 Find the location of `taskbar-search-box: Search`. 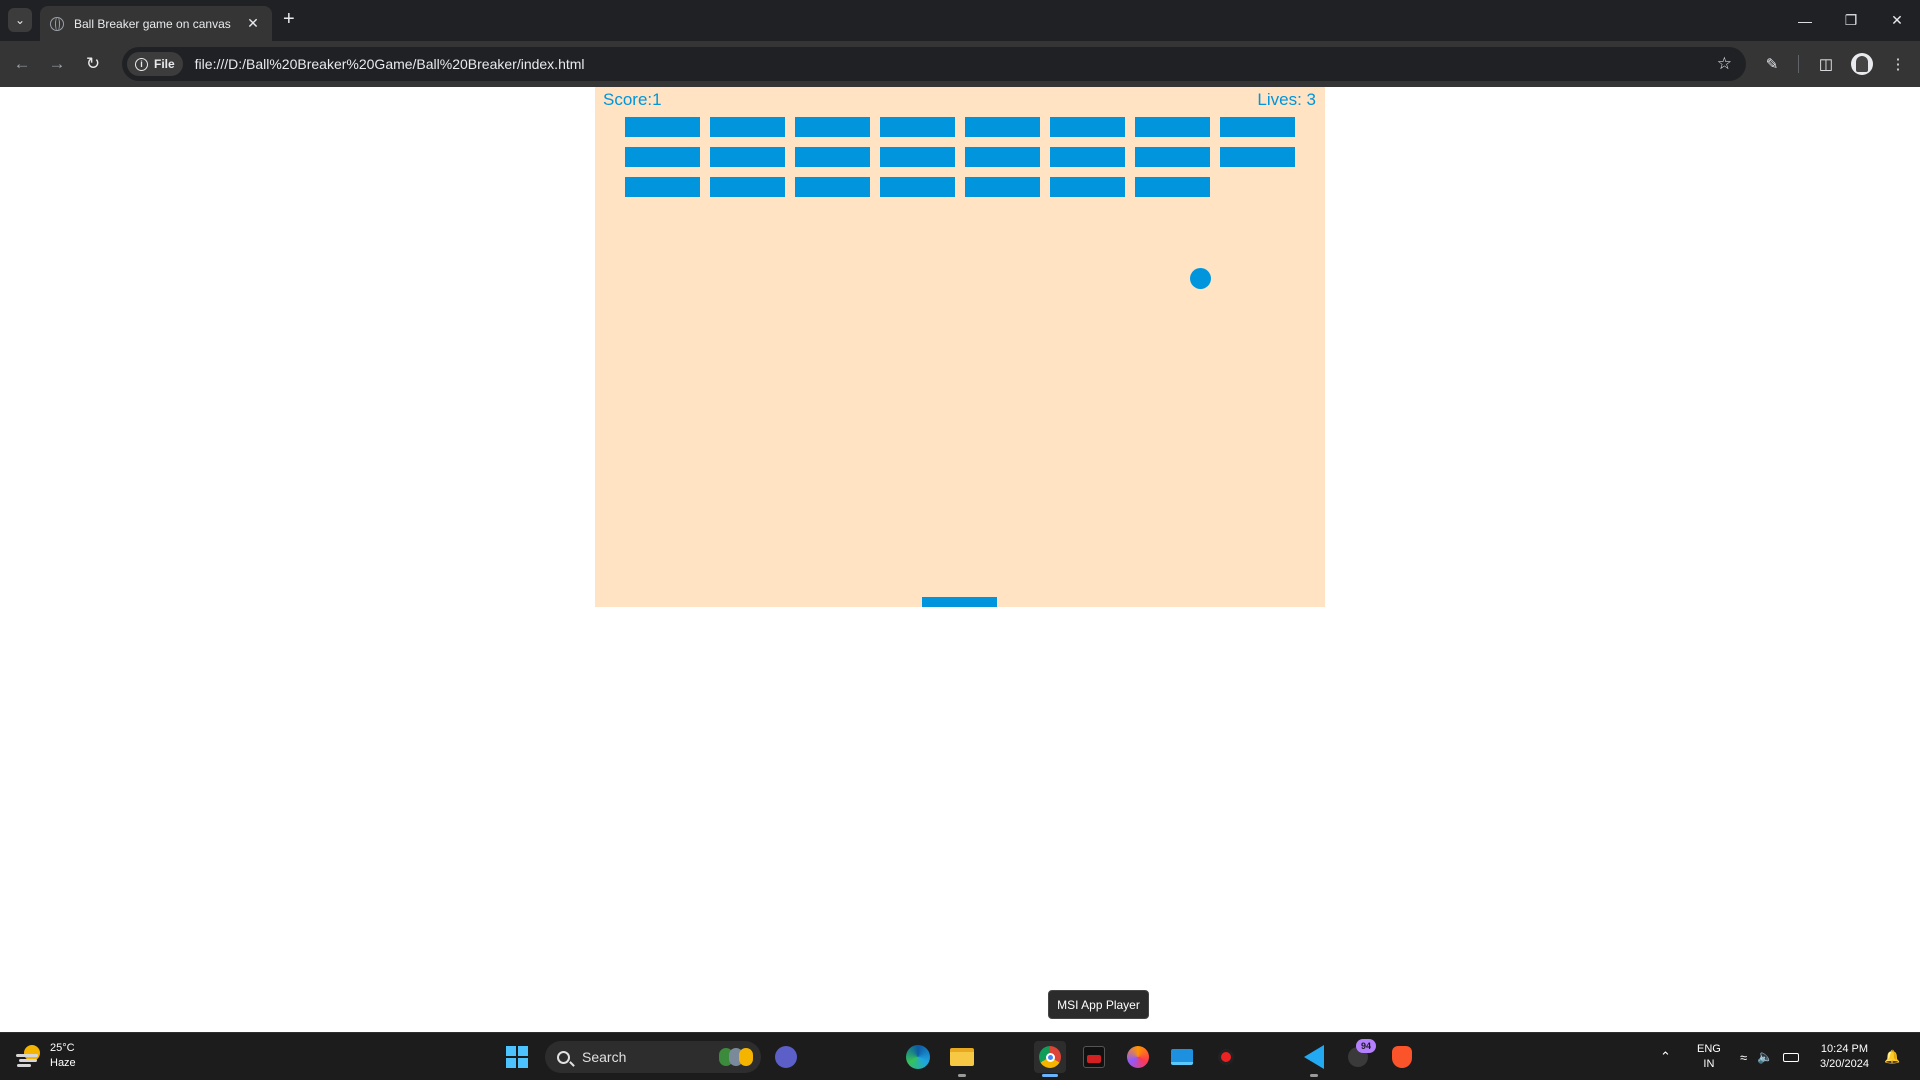

taskbar-search-box: Search is located at coordinates (653, 1057).